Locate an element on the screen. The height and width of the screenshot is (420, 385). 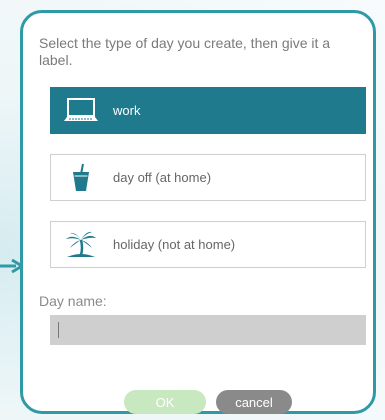
ok-button: OK is located at coordinates (165, 402).